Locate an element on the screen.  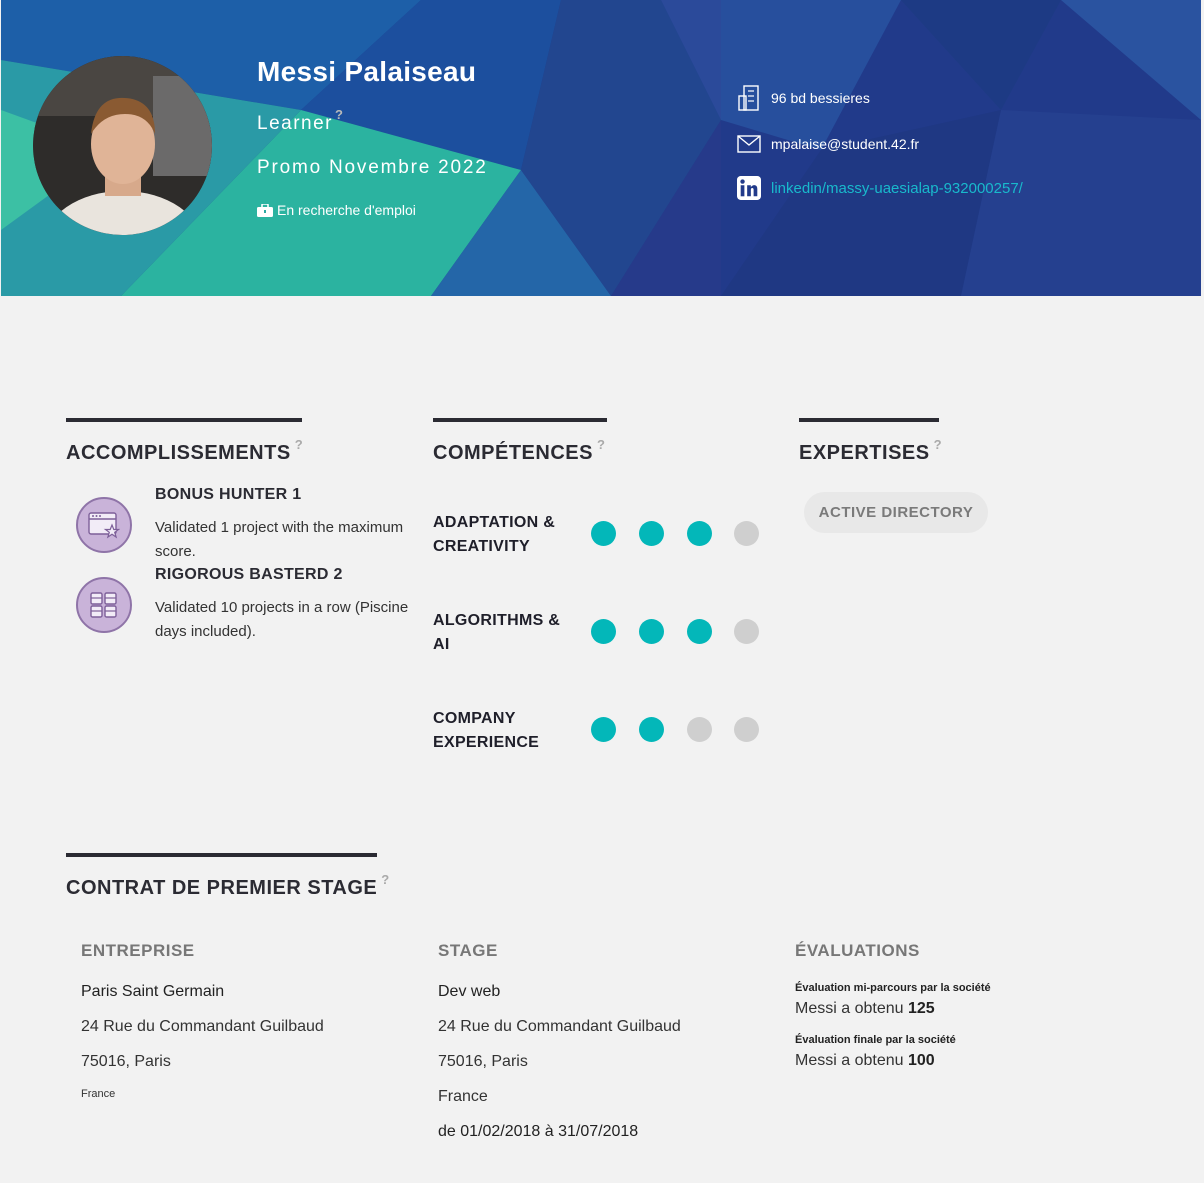
job-status: En recherche d'emploi is located at coordinates (336, 210).